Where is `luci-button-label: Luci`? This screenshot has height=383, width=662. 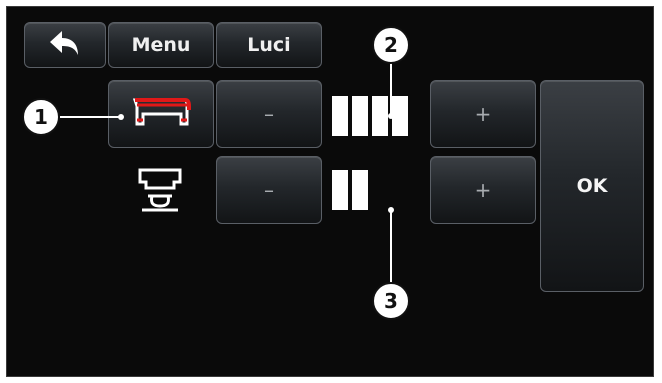 luci-button-label: Luci is located at coordinates (269, 45).